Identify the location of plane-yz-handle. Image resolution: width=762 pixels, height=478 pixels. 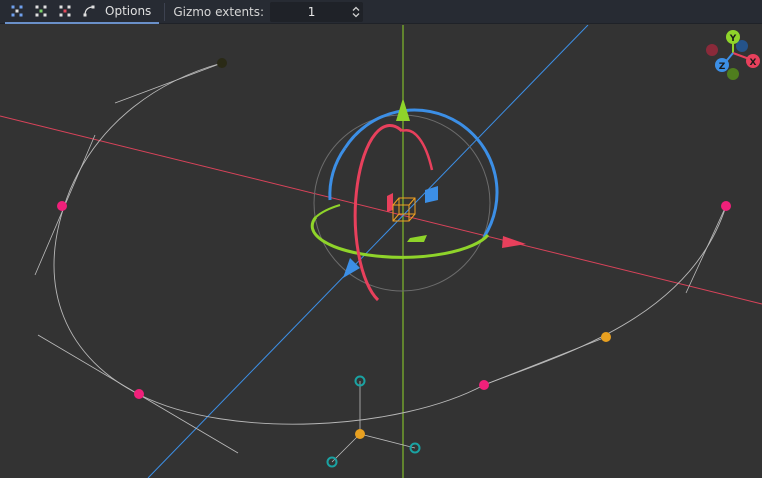
(390, 202).